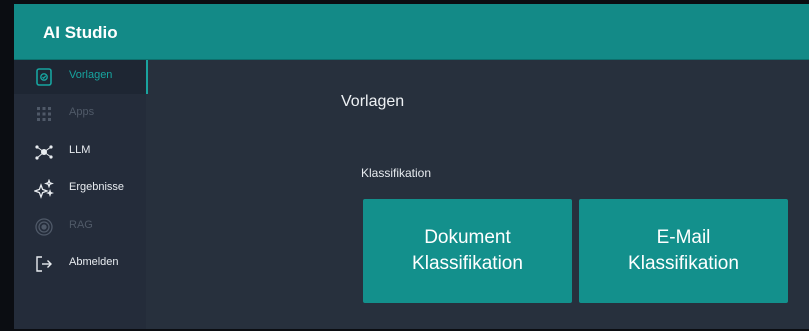  Describe the element at coordinates (467, 237) in the screenshot. I see `tile-label-line1: Dokument` at that location.